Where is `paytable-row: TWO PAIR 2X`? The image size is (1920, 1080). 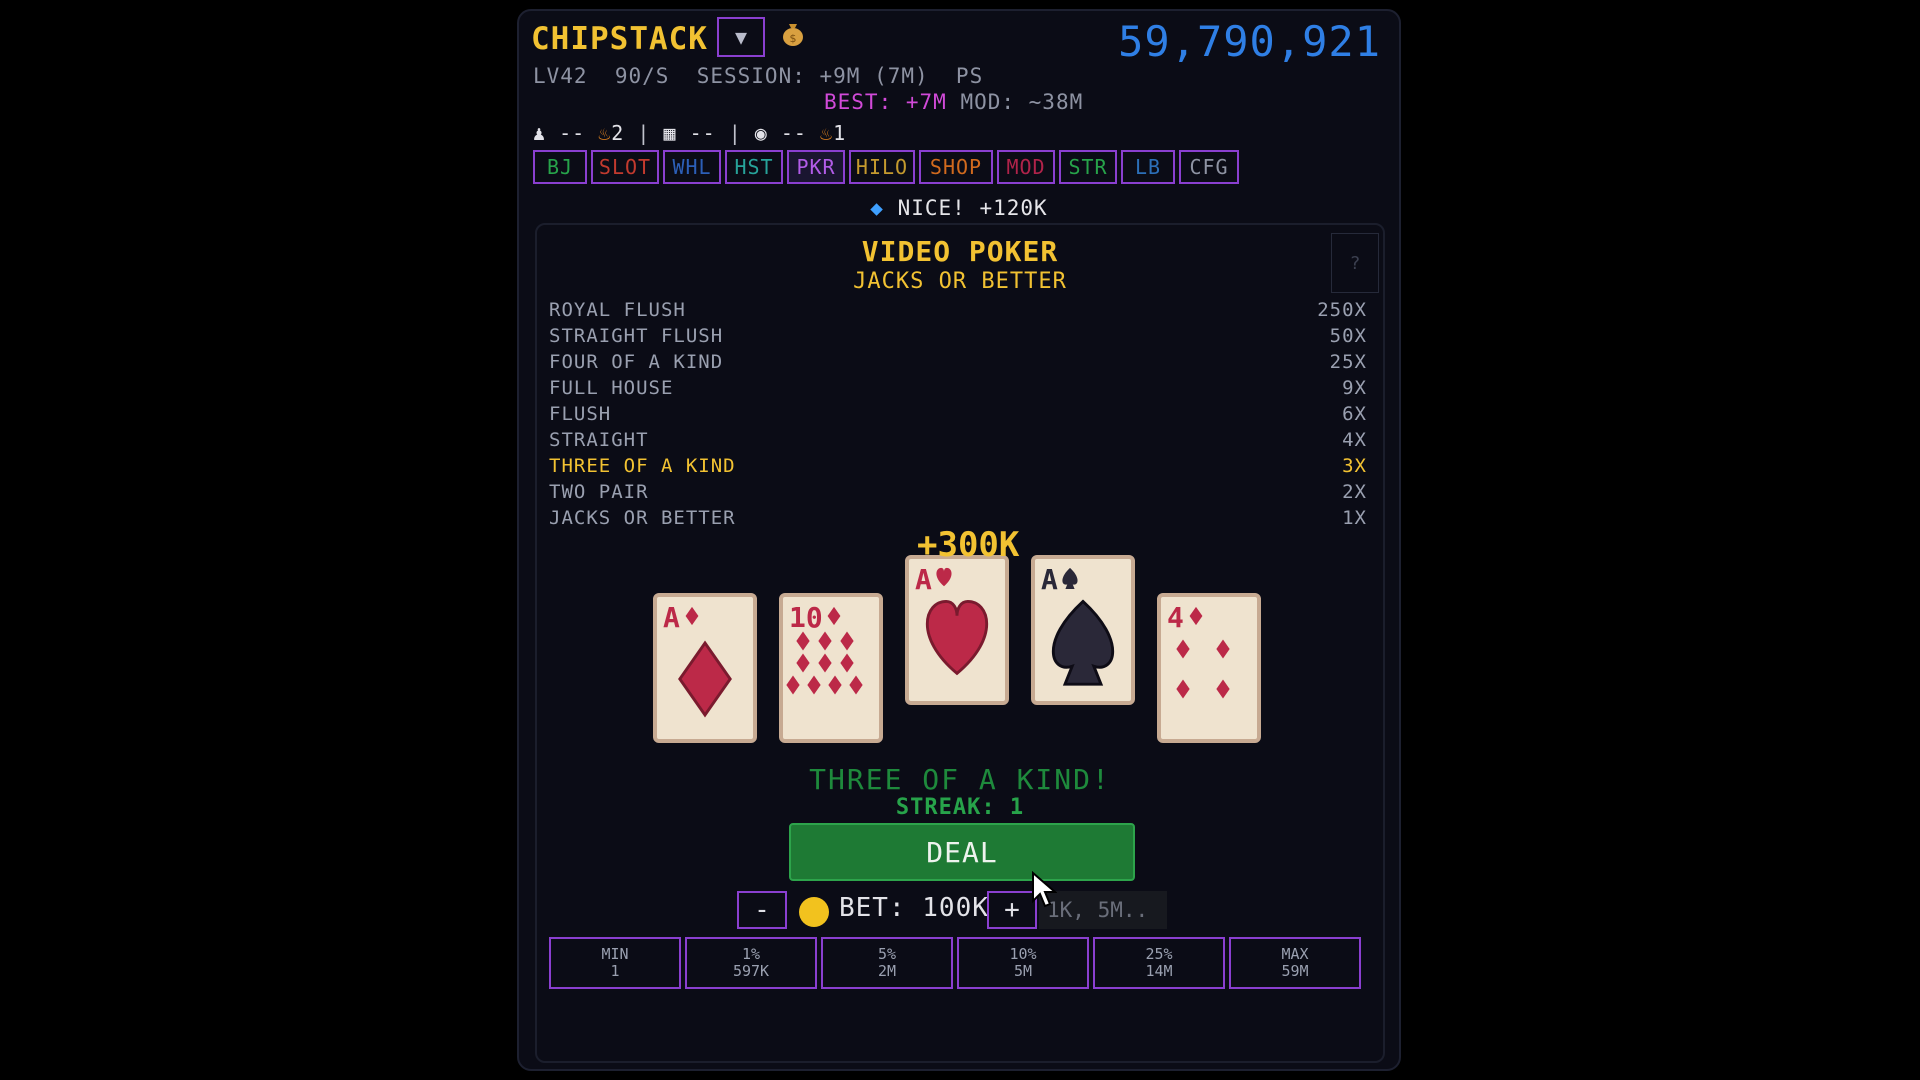
paytable-row: TWO PAIR 2X is located at coordinates (958, 494).